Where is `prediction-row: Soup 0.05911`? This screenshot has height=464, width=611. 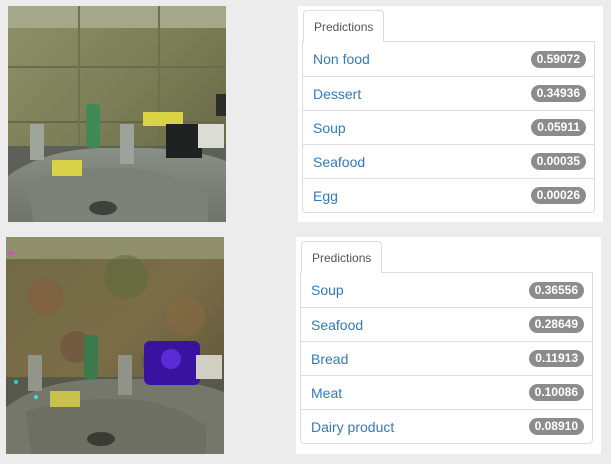 prediction-row: Soup 0.05911 is located at coordinates (448, 127).